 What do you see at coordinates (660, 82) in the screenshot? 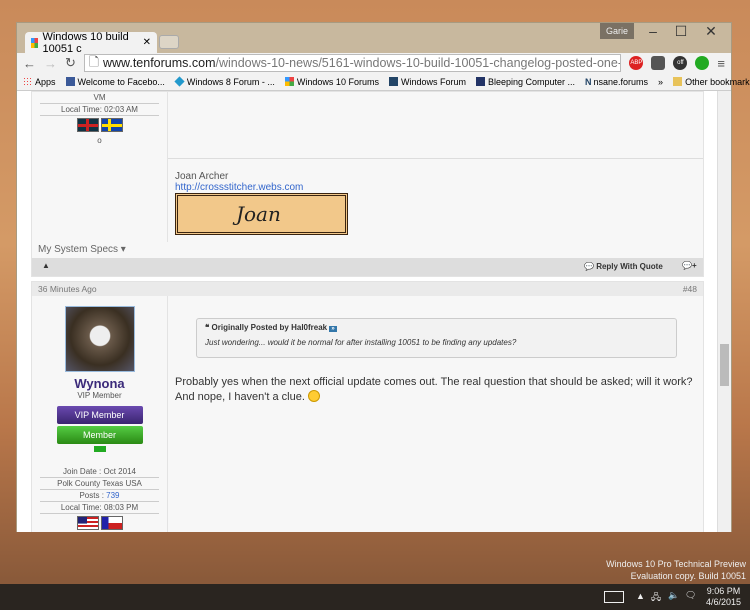
I see `bookmarks-overflow: »` at bounding box center [660, 82].